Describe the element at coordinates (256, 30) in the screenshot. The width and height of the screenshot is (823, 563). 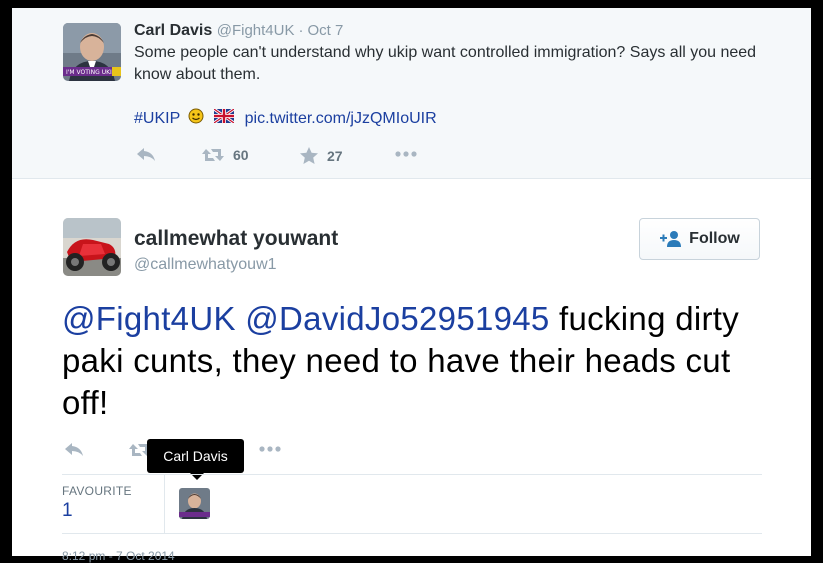
I see `parent-author-handle: @Fight4UK` at that location.